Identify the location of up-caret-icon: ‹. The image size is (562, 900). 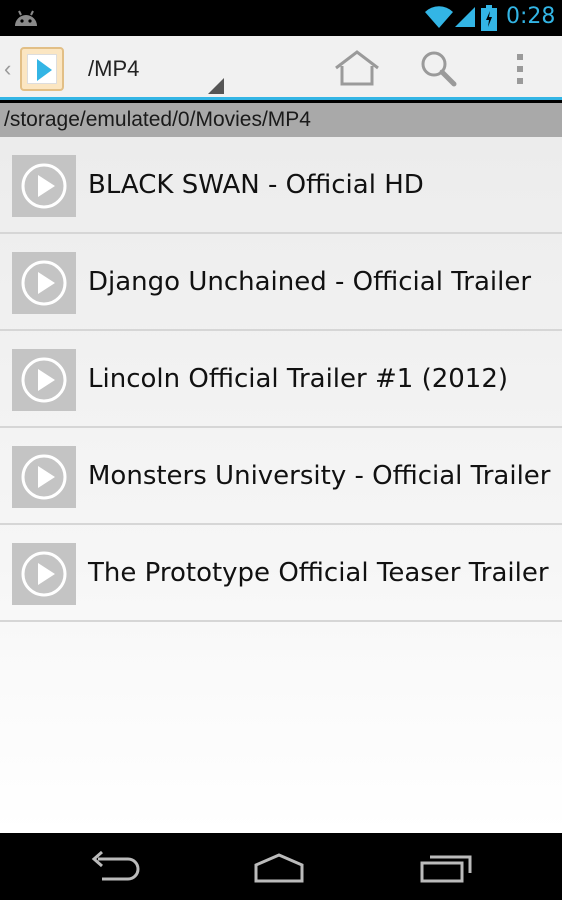
(7, 69).